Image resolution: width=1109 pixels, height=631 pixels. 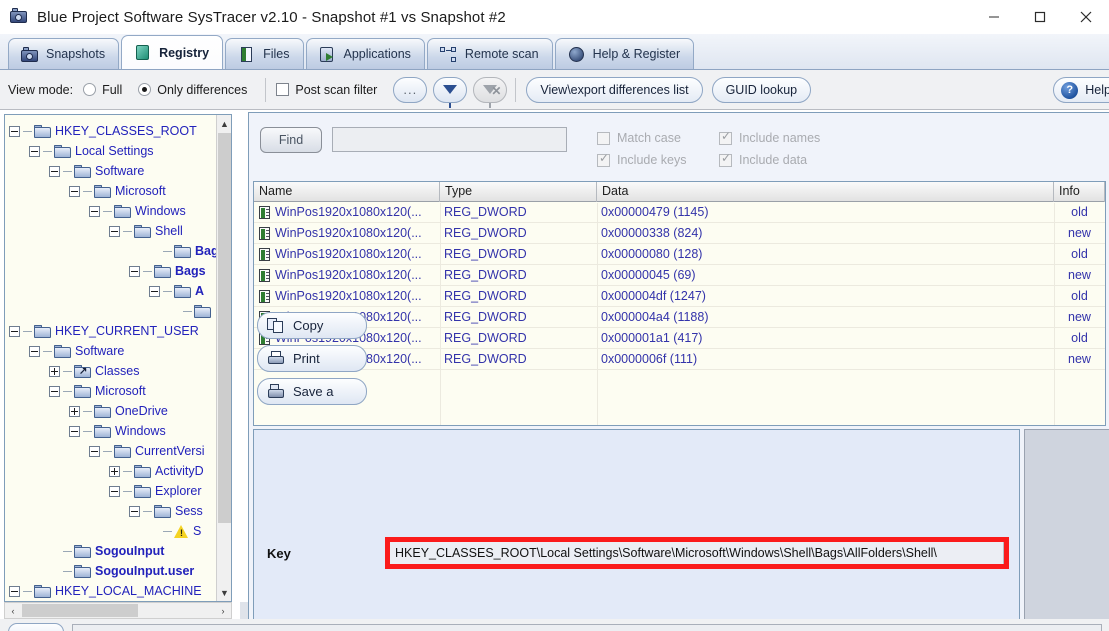 I want to click on print-button: Print, so click(x=312, y=358).